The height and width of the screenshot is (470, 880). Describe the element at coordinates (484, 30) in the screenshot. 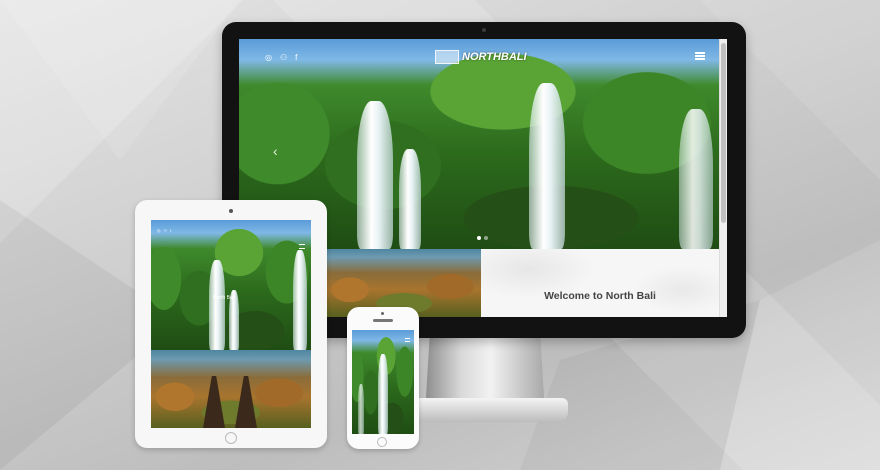

I see `monitor-camera` at that location.